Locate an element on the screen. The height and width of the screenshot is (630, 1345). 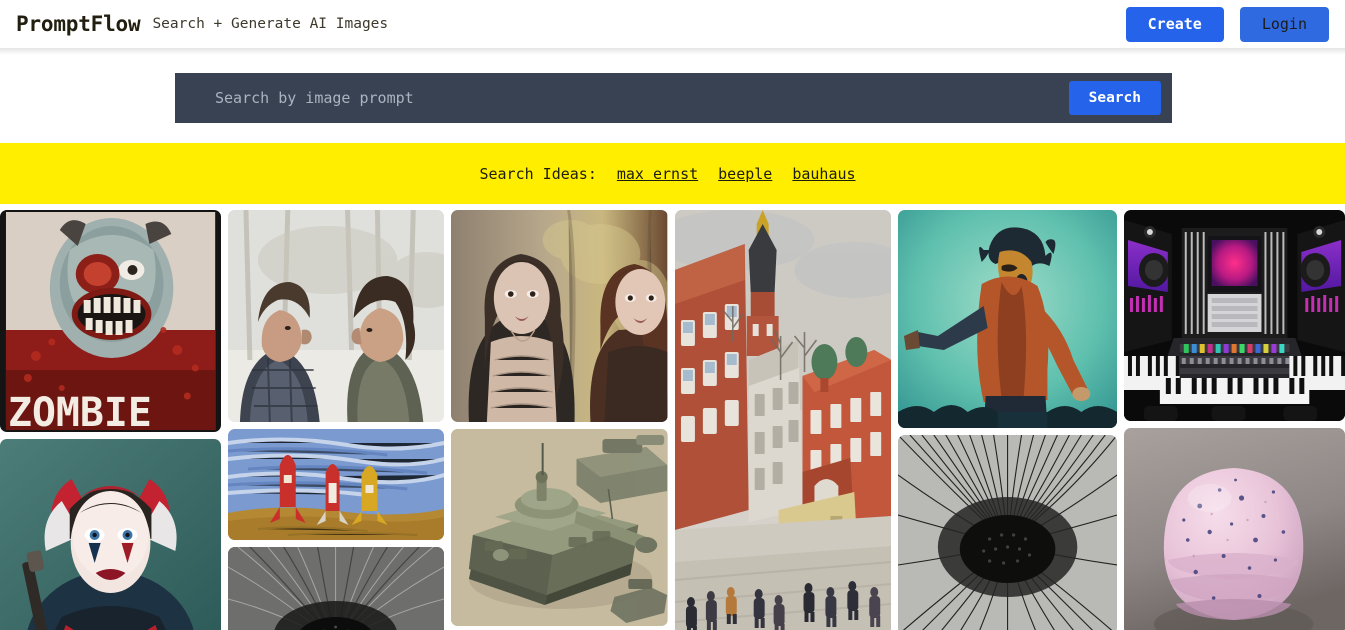
gallery-tile-military-tank-render is located at coordinates (559, 527).